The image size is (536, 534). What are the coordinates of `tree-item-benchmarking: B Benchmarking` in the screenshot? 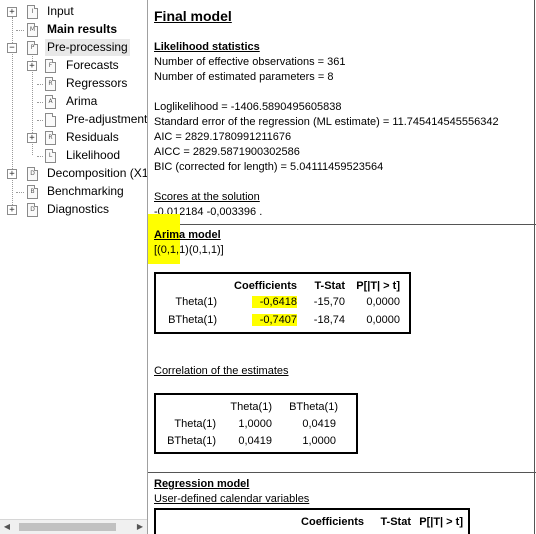 It's located at (73, 191).